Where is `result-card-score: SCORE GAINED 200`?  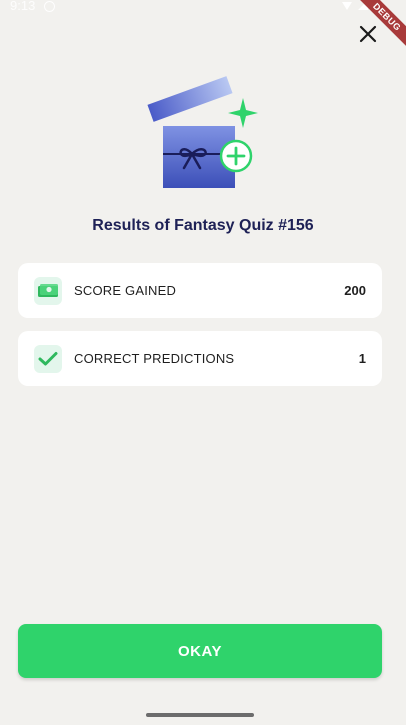
result-card-score: SCORE GAINED 200 is located at coordinates (200, 290).